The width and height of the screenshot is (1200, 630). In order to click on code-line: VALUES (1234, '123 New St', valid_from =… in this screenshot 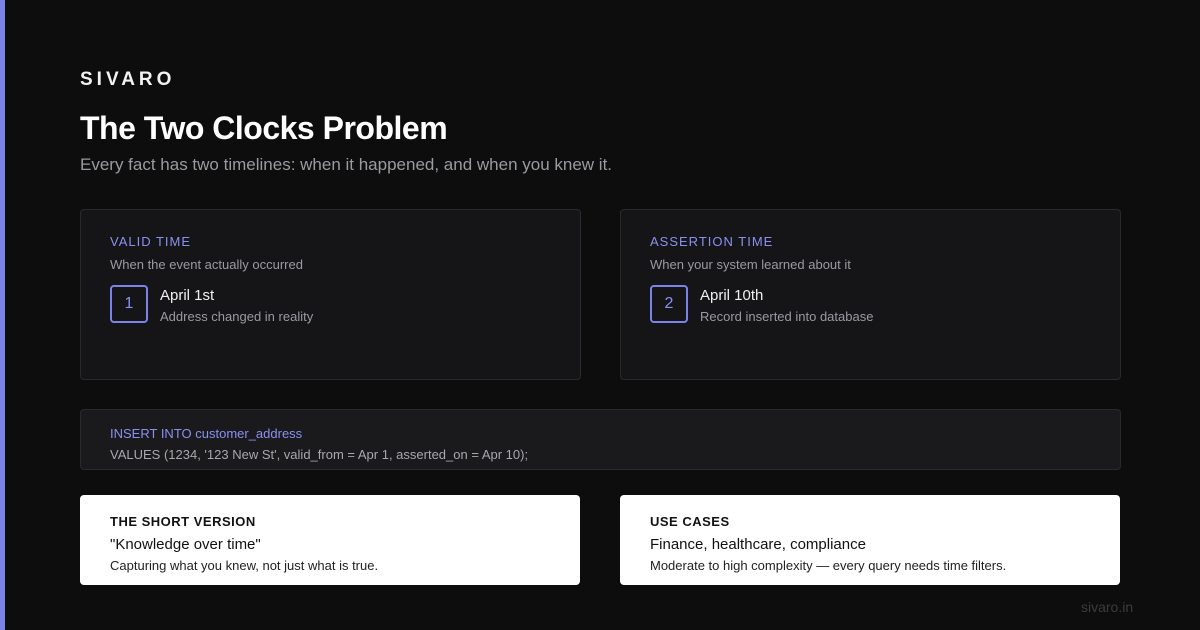, I will do `click(319, 454)`.